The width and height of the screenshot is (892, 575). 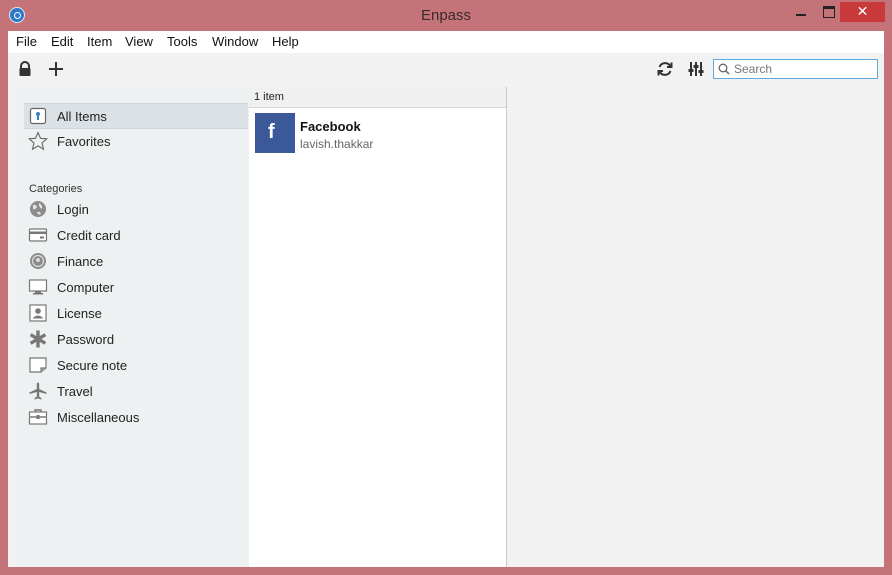 What do you see at coordinates (56, 69) in the screenshot?
I see `add-icon` at bounding box center [56, 69].